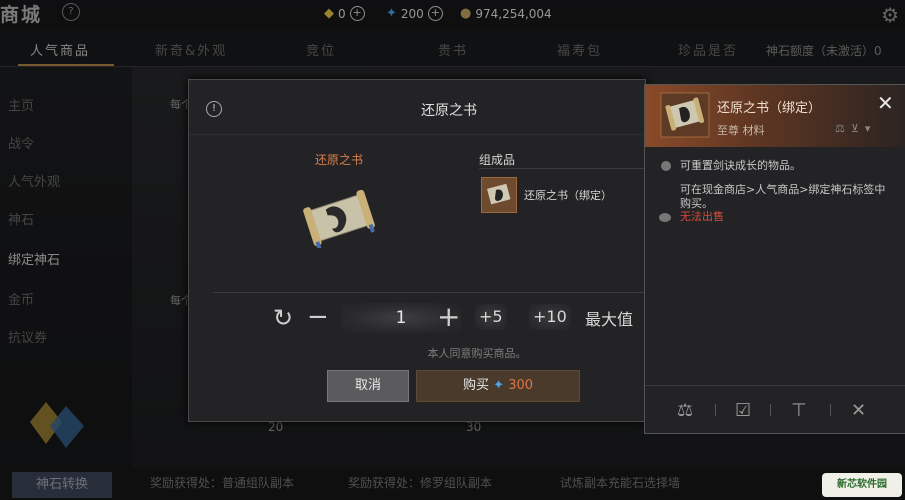 Image resolution: width=905 pixels, height=500 pixels. What do you see at coordinates (568, 195) in the screenshot?
I see `component-item-name: 还原之书（绑定）` at bounding box center [568, 195].